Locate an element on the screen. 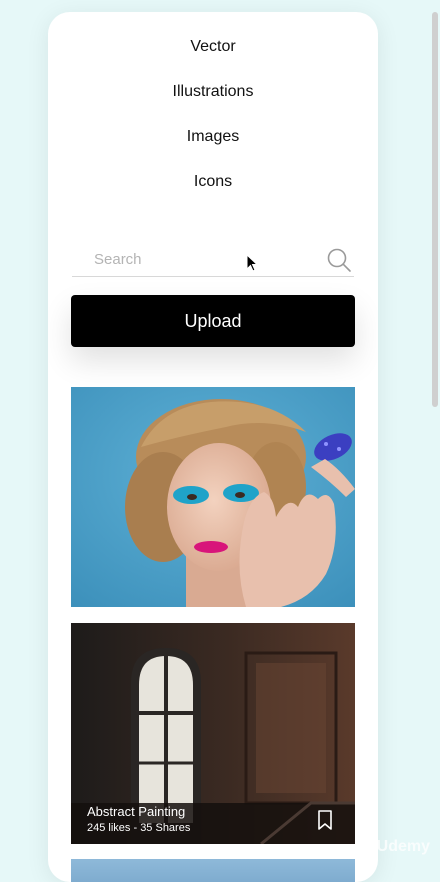  card-caption: Abstract Painting 245 likes - 35 Shares is located at coordinates (138, 819).